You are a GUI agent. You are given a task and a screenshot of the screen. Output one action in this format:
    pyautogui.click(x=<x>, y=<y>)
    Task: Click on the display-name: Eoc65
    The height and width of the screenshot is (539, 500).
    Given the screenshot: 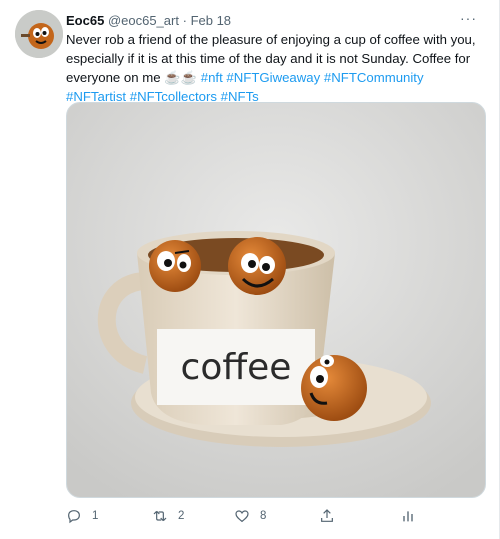 What is the action you would take?
    pyautogui.click(x=85, y=20)
    